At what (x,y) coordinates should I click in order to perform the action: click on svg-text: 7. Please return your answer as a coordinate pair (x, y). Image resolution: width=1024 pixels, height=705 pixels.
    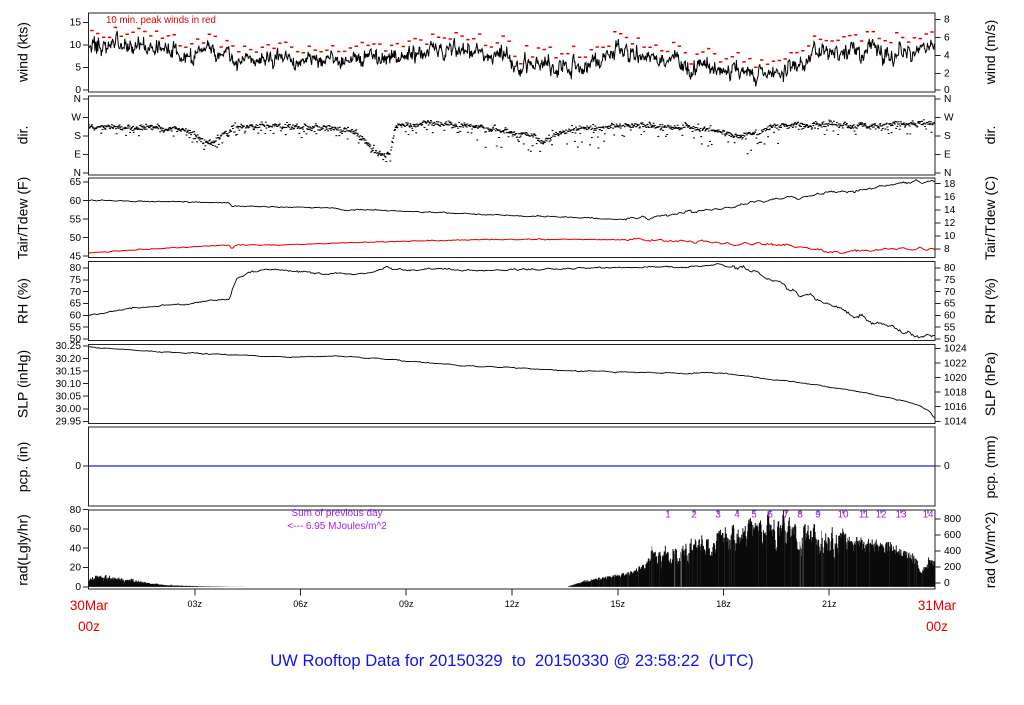
    Looking at the image, I should click on (786, 515).